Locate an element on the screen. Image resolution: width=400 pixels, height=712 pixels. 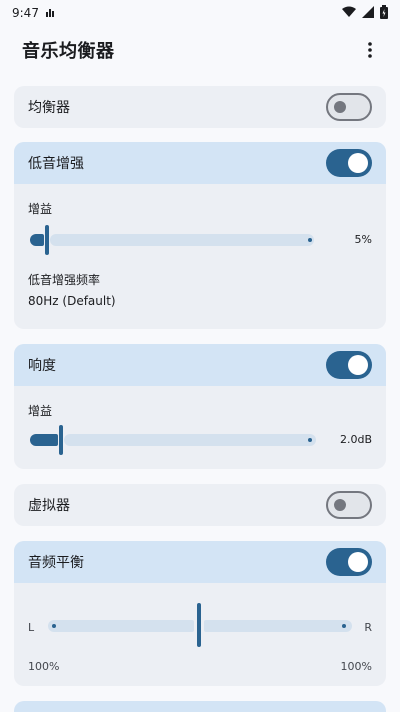
loudness-toggle is located at coordinates (349, 365).